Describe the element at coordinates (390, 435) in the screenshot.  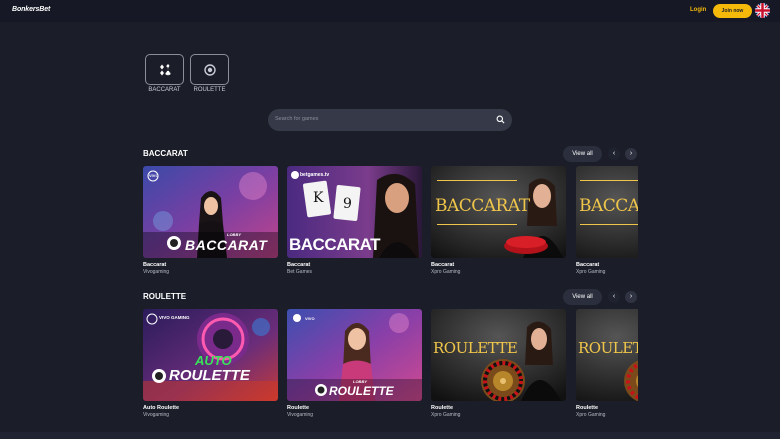
I see `footer-strip` at that location.